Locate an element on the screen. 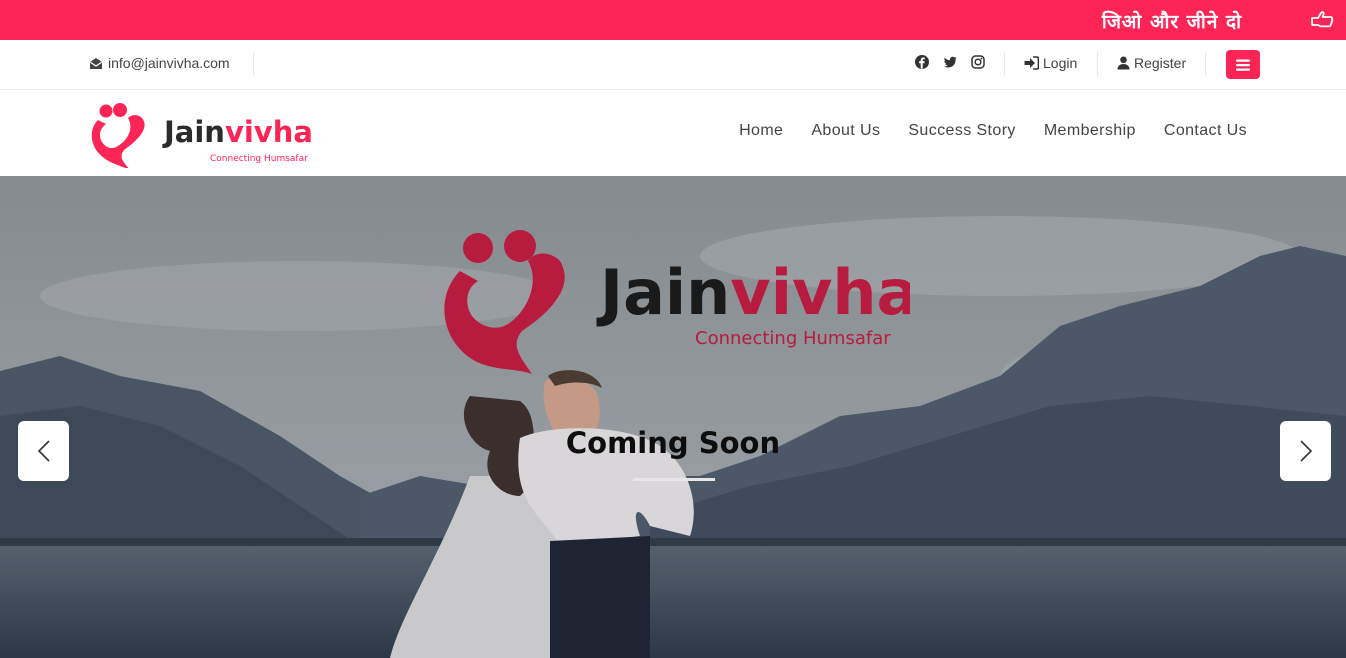 Image resolution: width=1346 pixels, height=658 pixels. chevron-right-icon is located at coordinates (1305, 451).